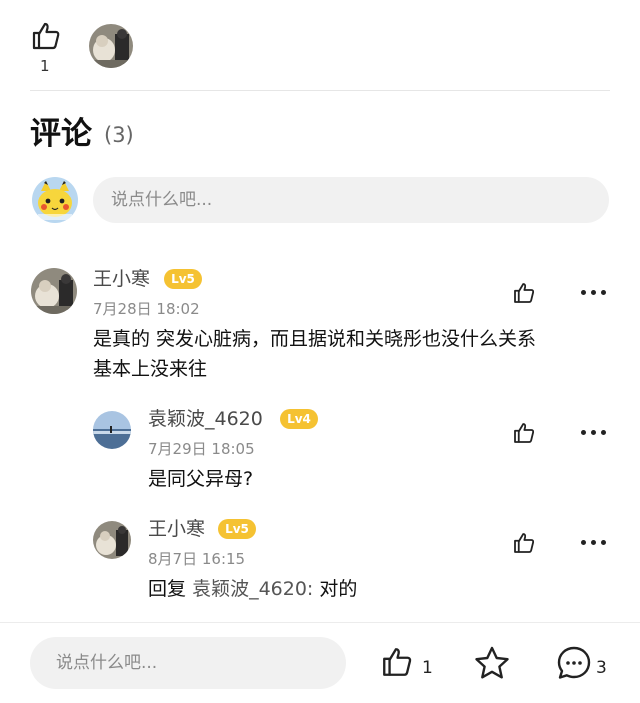 Image resolution: width=640 pixels, height=703 pixels. Describe the element at coordinates (574, 662) in the screenshot. I see `comment-bubble-icon` at that location.